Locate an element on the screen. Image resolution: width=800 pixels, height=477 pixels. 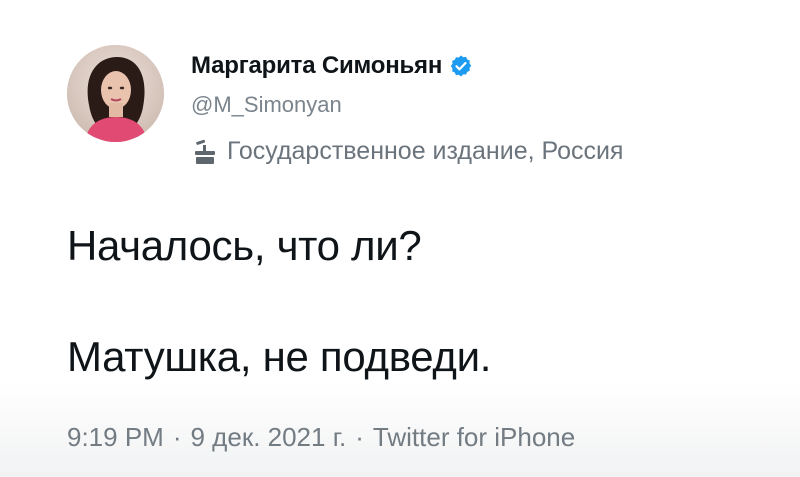
tweet-text-line-1: Началось, что ли? is located at coordinates (244, 245).